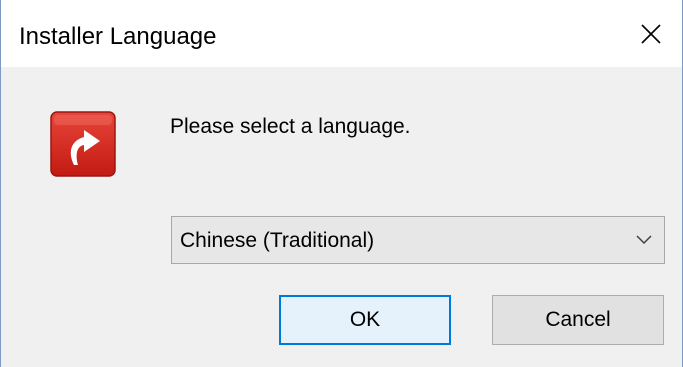 The height and width of the screenshot is (367, 683). I want to click on language-select: Chinese (Traditional), so click(418, 240).